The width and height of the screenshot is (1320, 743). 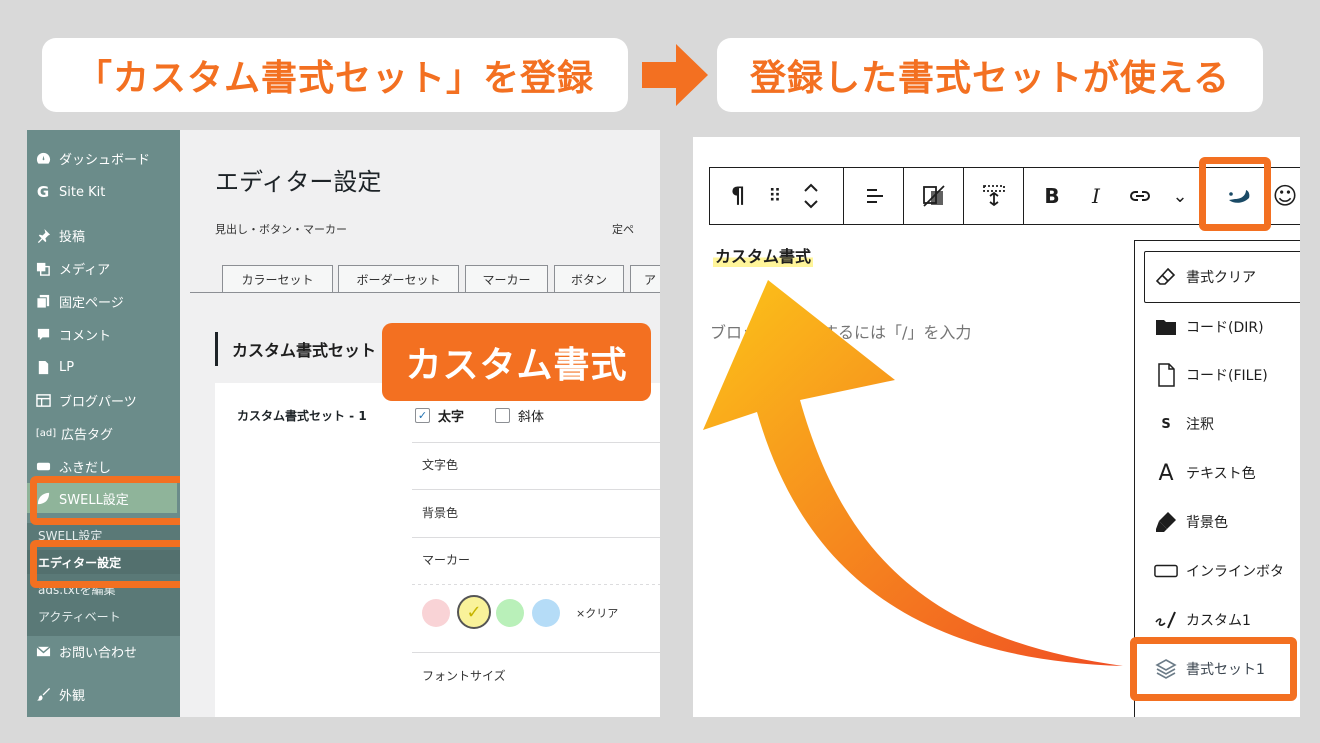 What do you see at coordinates (103, 334) in the screenshot?
I see `sidebar-item-comments: コメント` at bounding box center [103, 334].